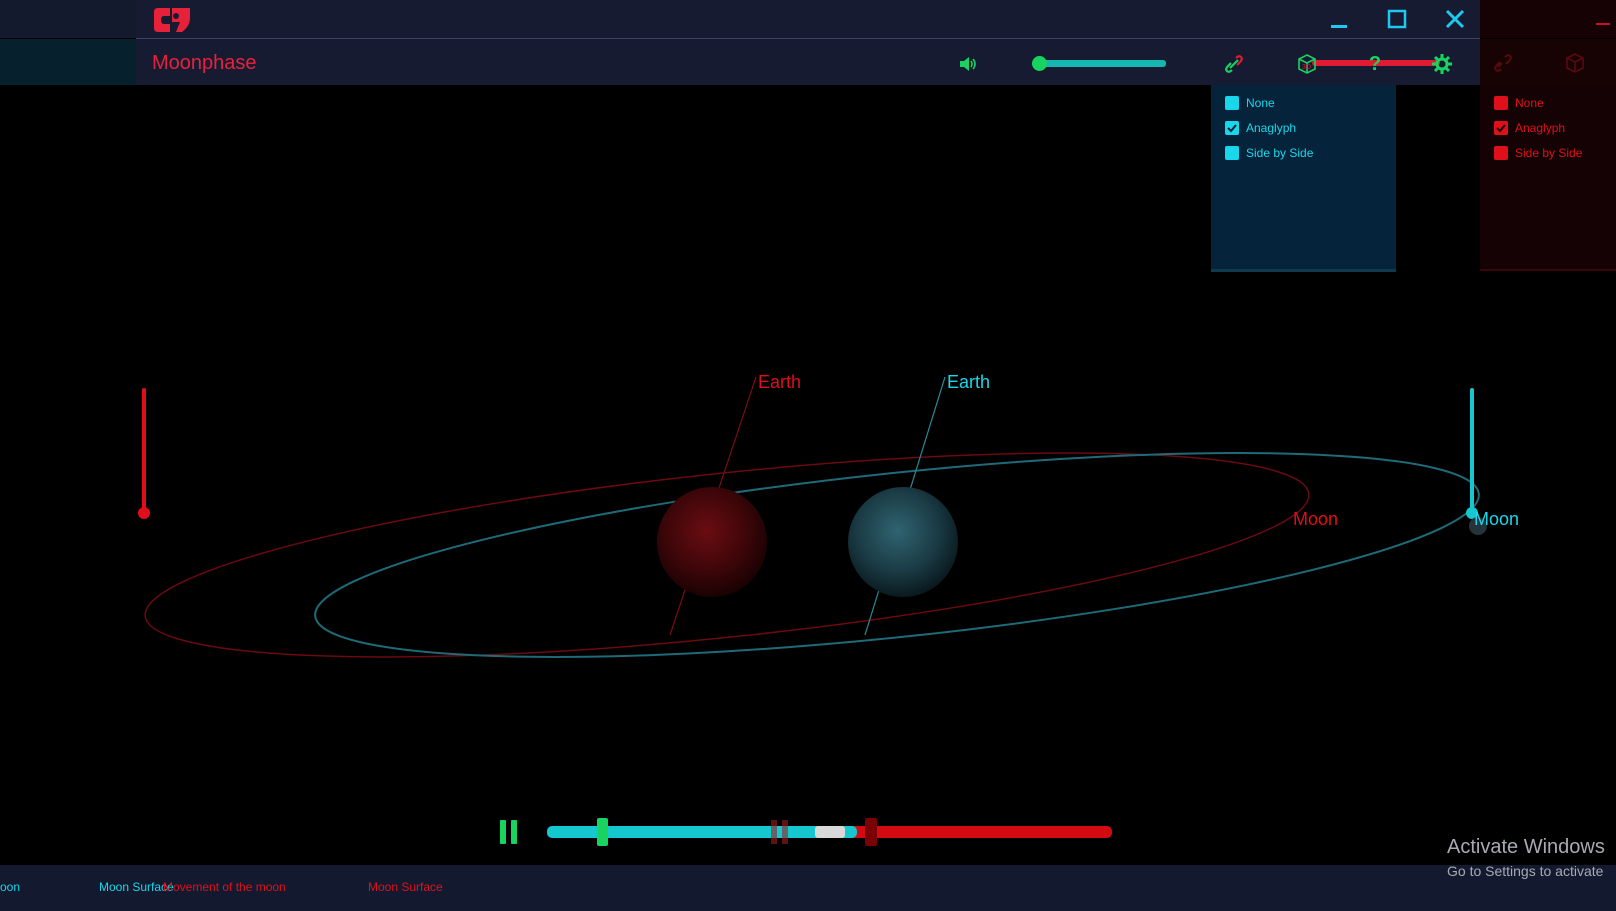 This screenshot has width=1616, height=911. What do you see at coordinates (172, 20) in the screenshot?
I see `app-logo-icon` at bounding box center [172, 20].